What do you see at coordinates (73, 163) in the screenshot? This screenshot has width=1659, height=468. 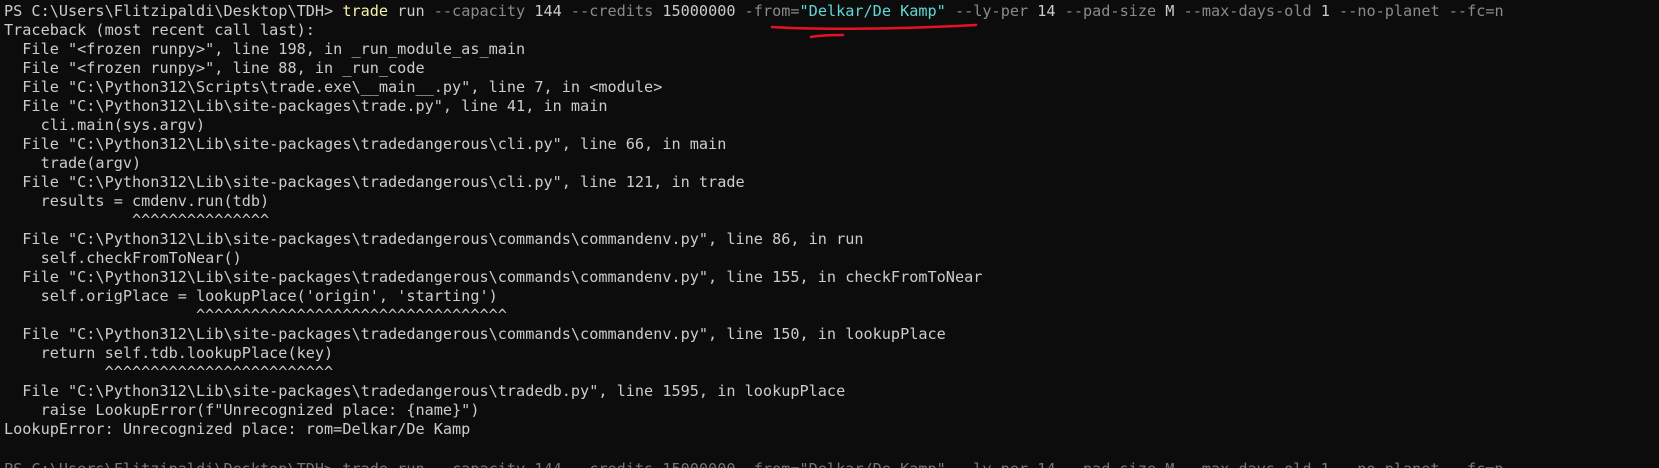 I see `traceback-code-line: trade(argv)` at bounding box center [73, 163].